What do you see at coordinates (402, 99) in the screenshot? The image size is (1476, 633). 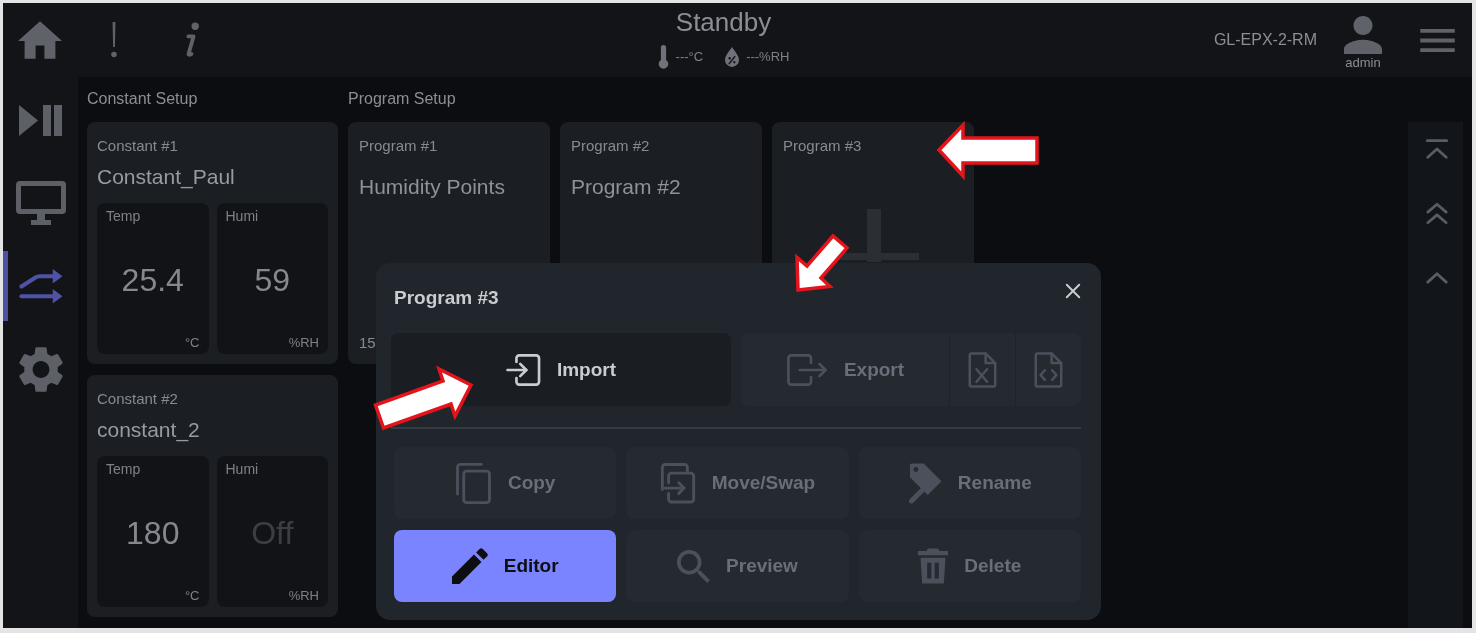 I see `section-heading: Program Setup` at bounding box center [402, 99].